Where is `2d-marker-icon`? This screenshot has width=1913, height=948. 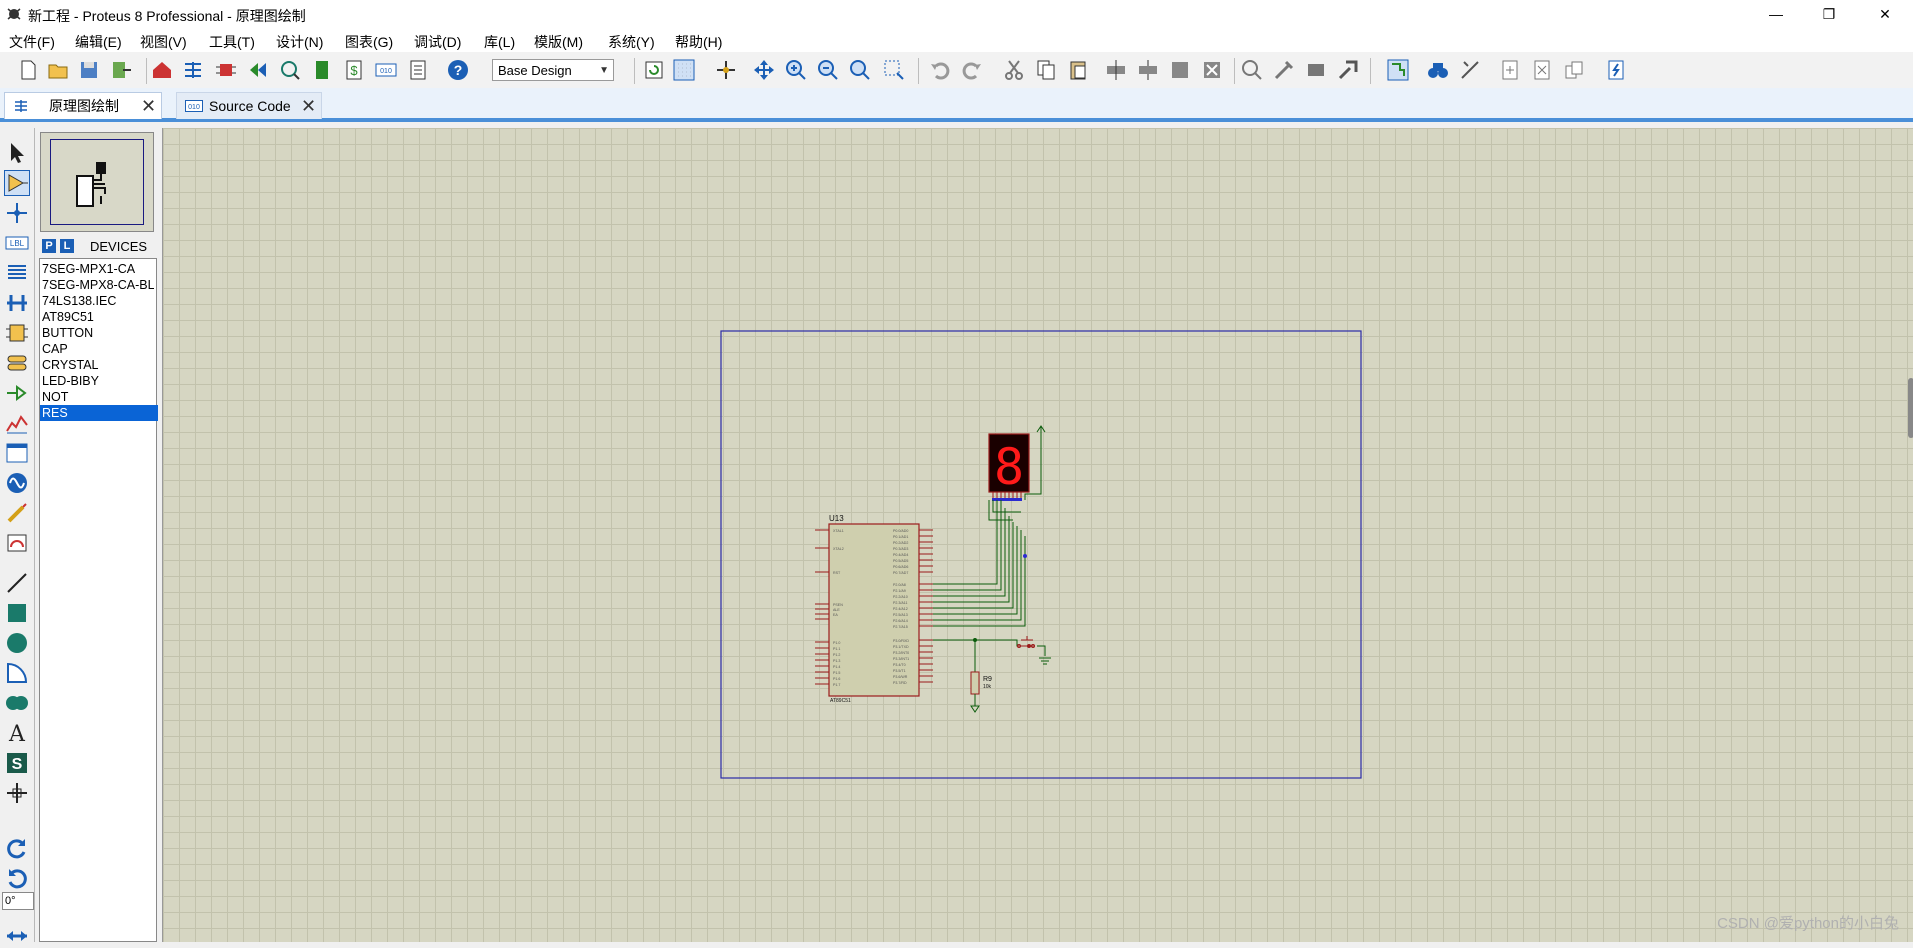
2d-marker-icon is located at coordinates (17, 793).